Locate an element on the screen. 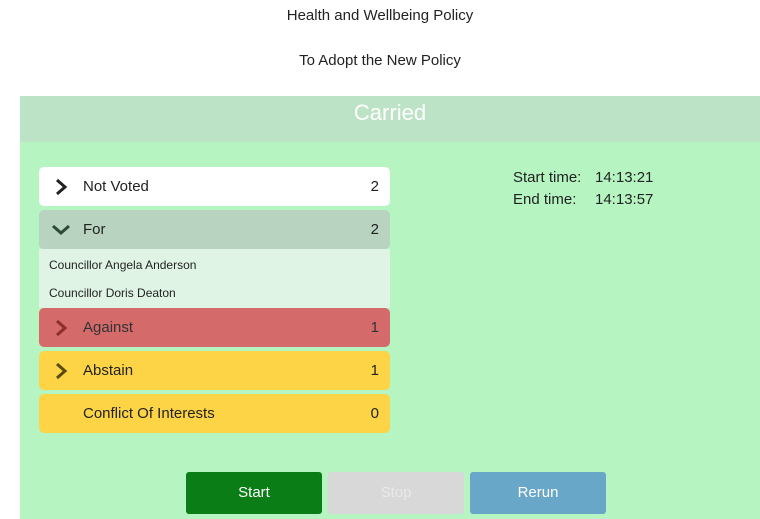 The width and height of the screenshot is (760, 519). start-time-row: Start time: 14:13:21 is located at coordinates (583, 178).